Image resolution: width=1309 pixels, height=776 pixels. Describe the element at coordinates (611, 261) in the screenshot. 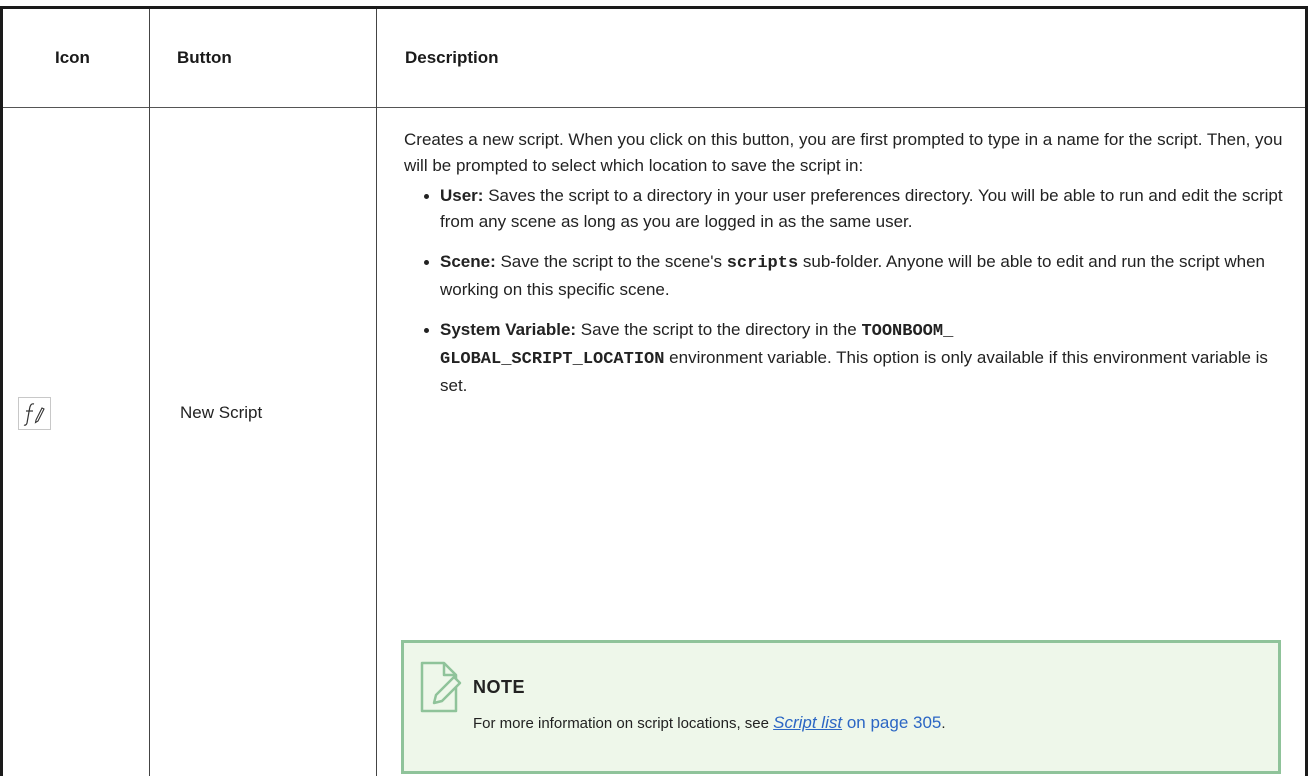

I see `bullet-text: Save the script to the scene's` at that location.